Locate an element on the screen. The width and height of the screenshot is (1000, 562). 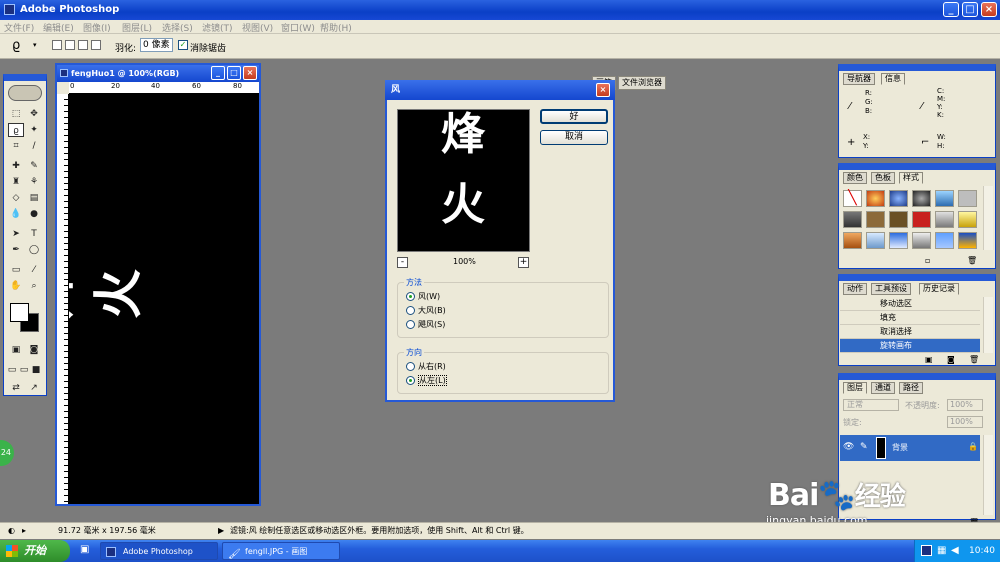
ok-button: 好 is located at coordinates (574, 116).